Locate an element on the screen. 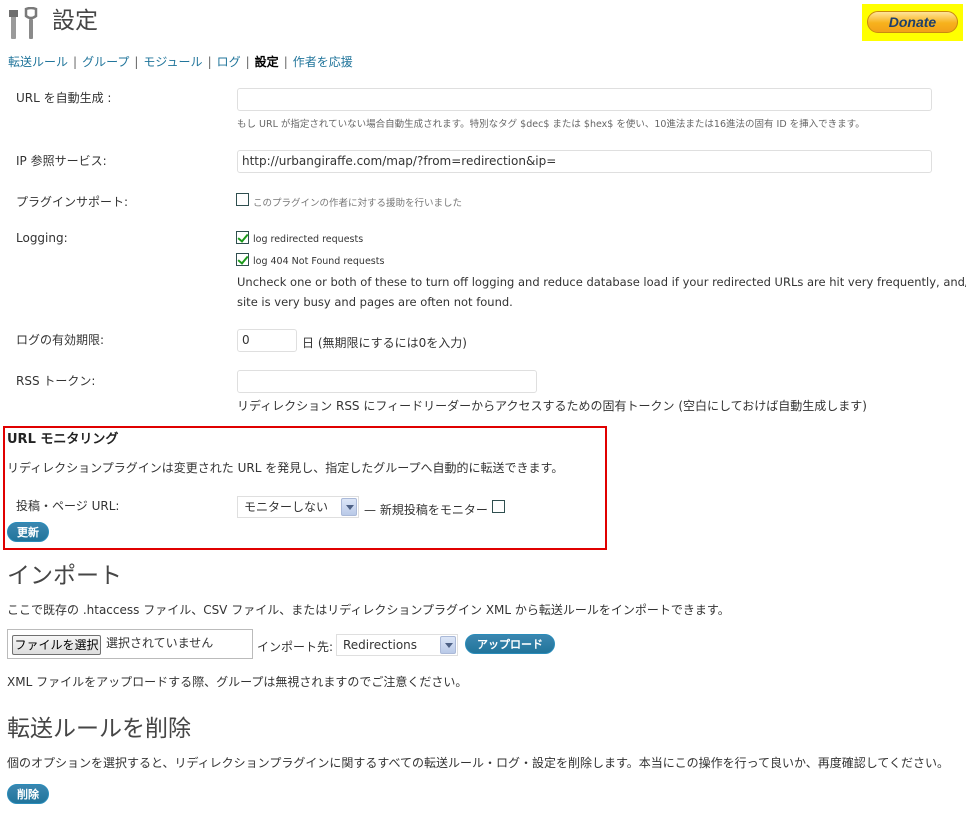 The image size is (966, 817). donate-button: Donate is located at coordinates (912, 22).